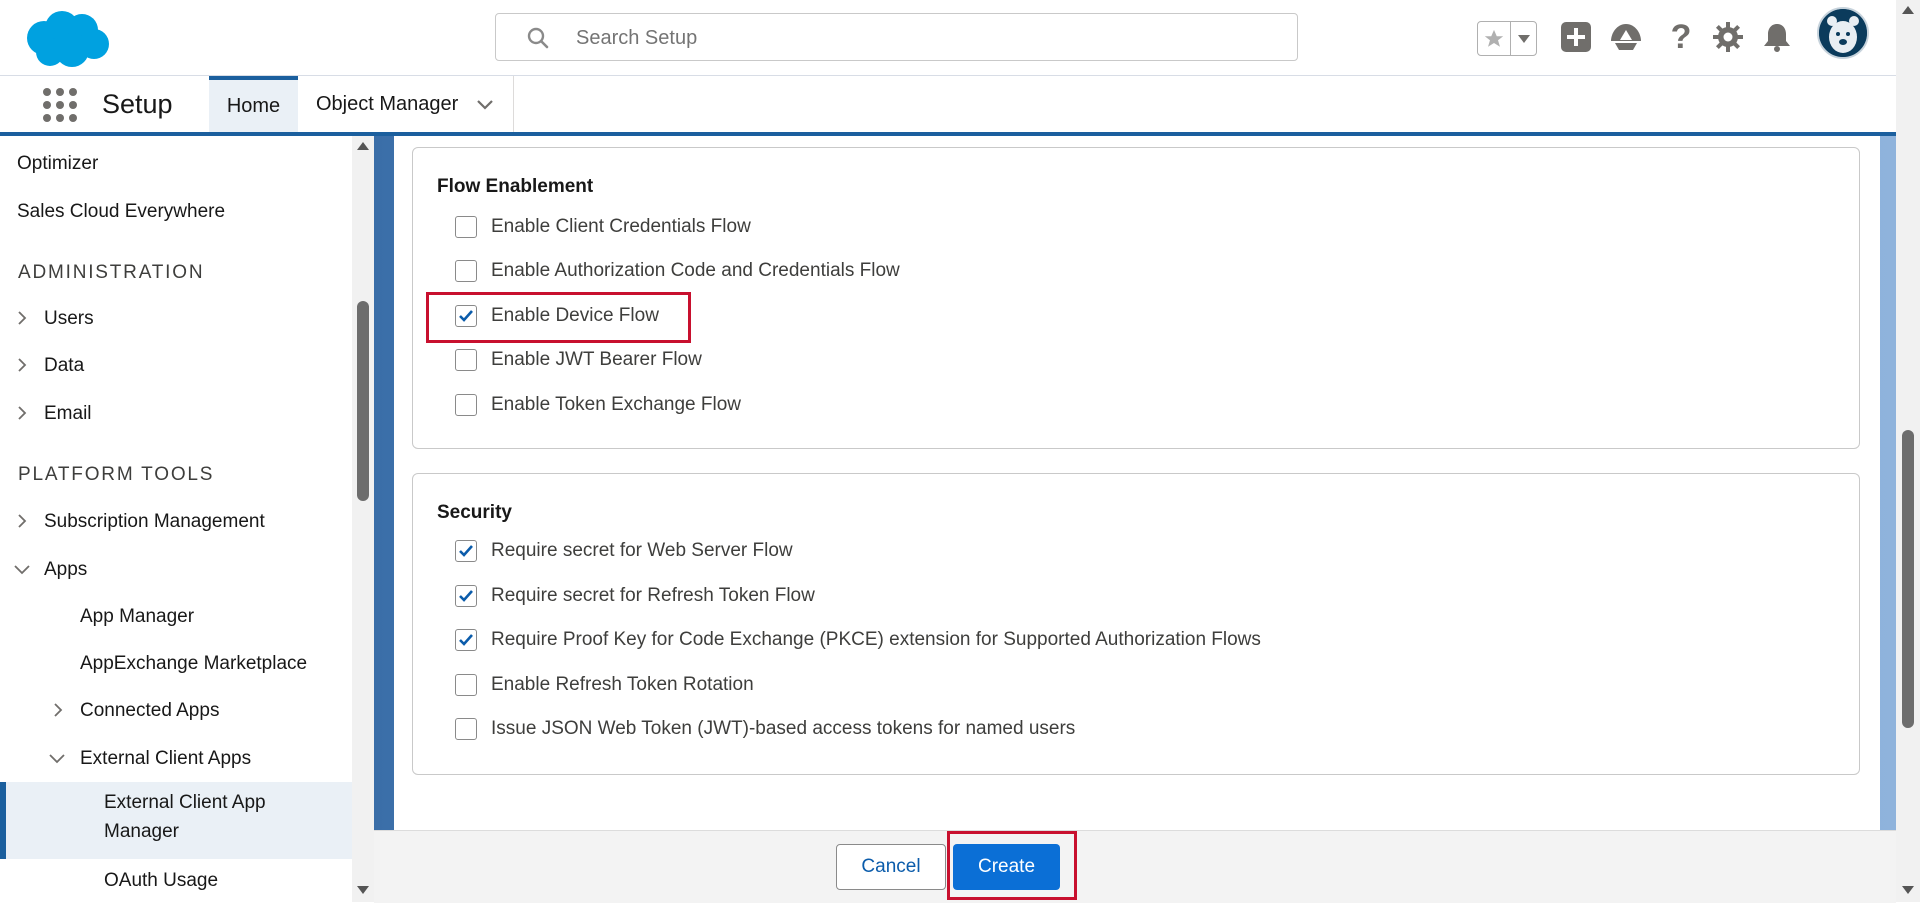 The image size is (1920, 903). Describe the element at coordinates (64, 366) in the screenshot. I see `sidebar-item-data: Data` at that location.